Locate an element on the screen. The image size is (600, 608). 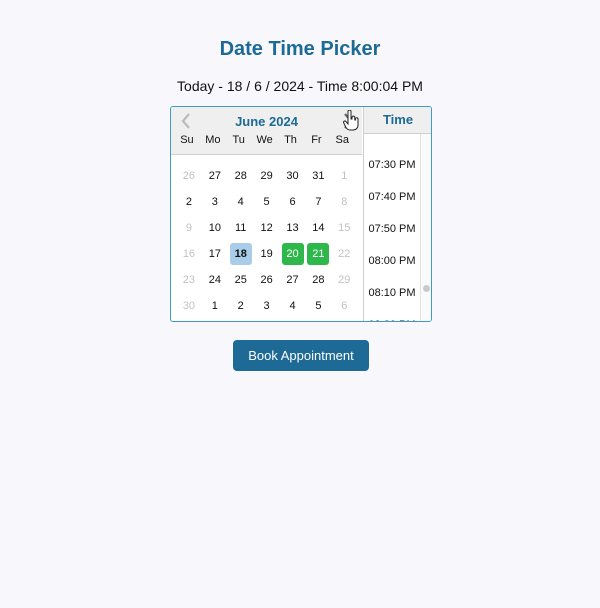
scrollbar-thumb is located at coordinates (426, 288).